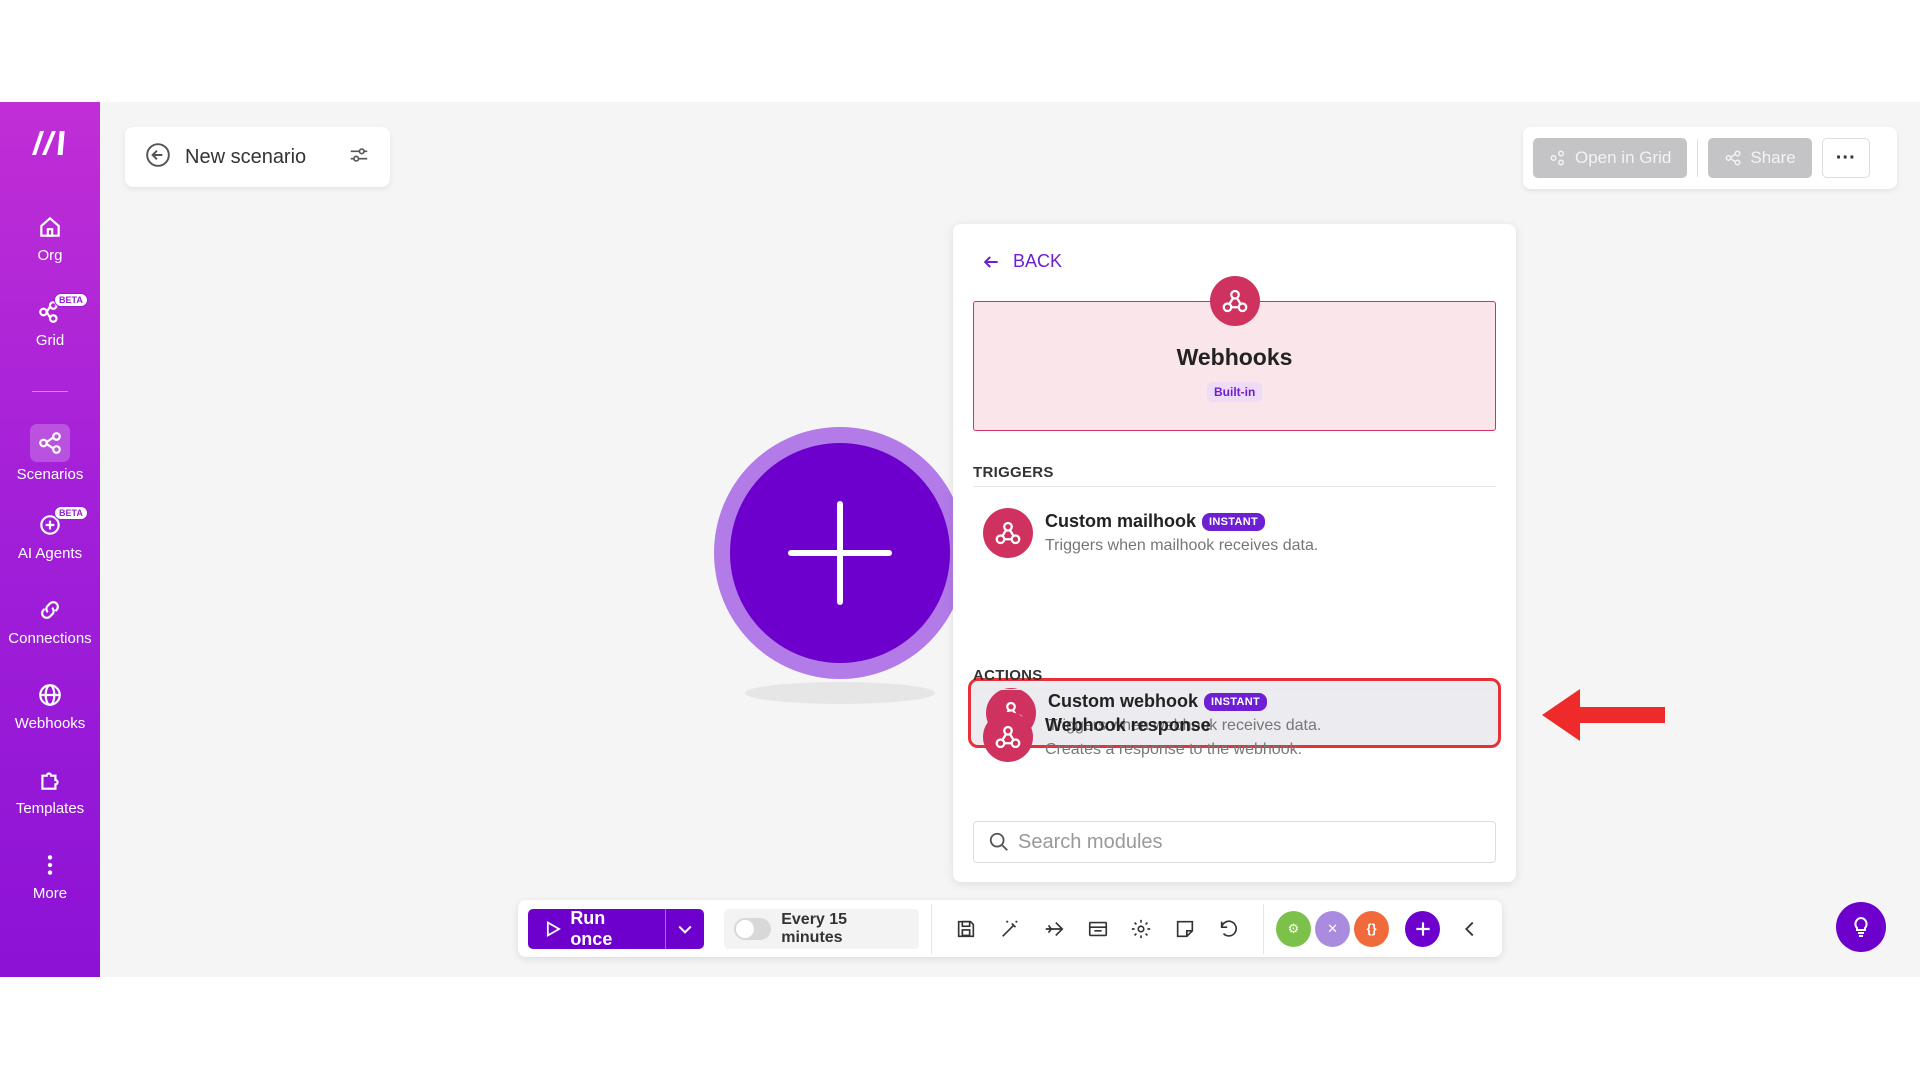 The height and width of the screenshot is (1080, 1920). Describe the element at coordinates (1013, 472) in the screenshot. I see `triggers-heading: TRIGGERS` at that location.